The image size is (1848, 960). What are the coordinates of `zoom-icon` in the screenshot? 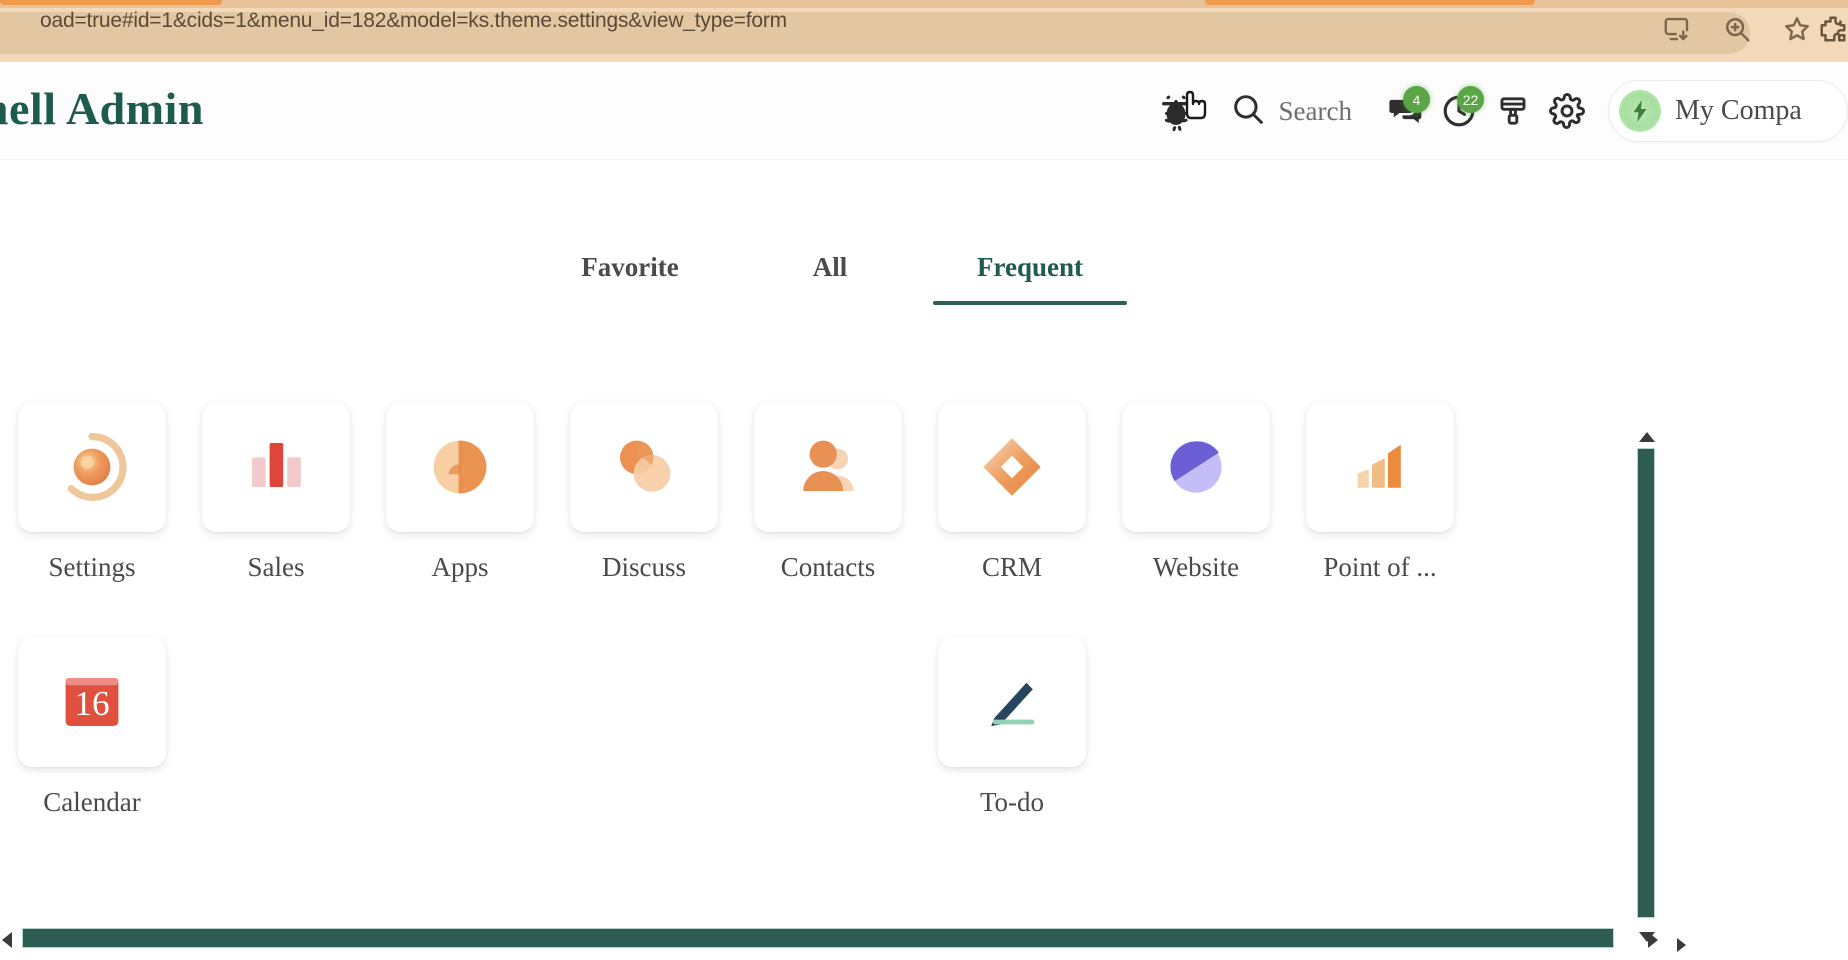 It's located at (1737, 29).